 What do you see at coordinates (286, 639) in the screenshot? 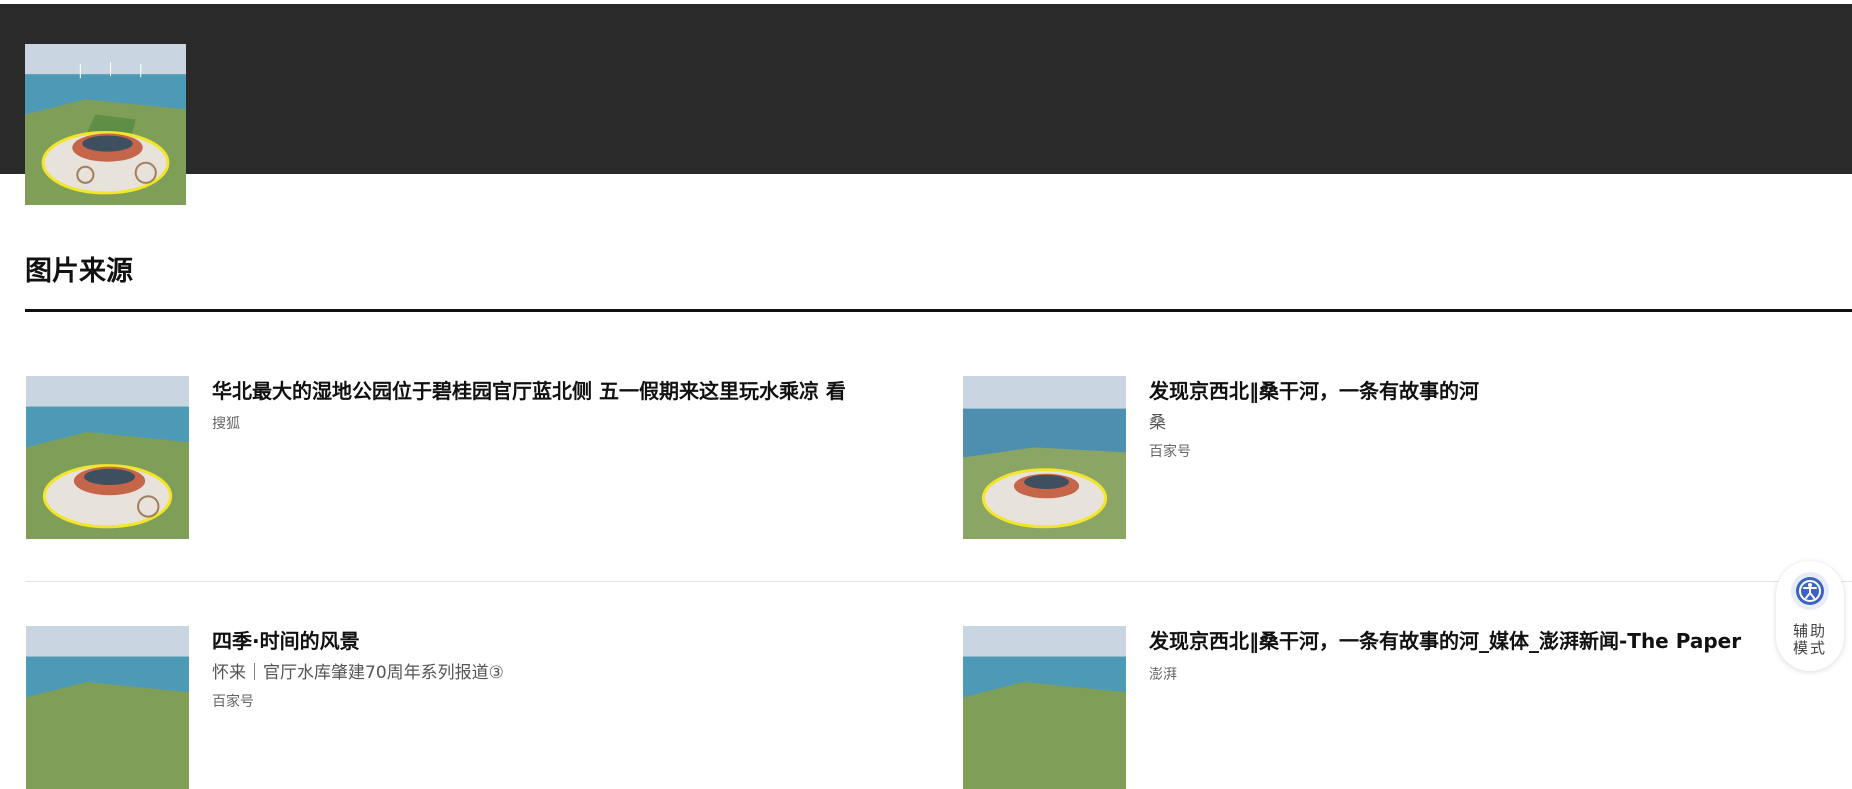
I see `result-title: 四季·时间的风景` at bounding box center [286, 639].